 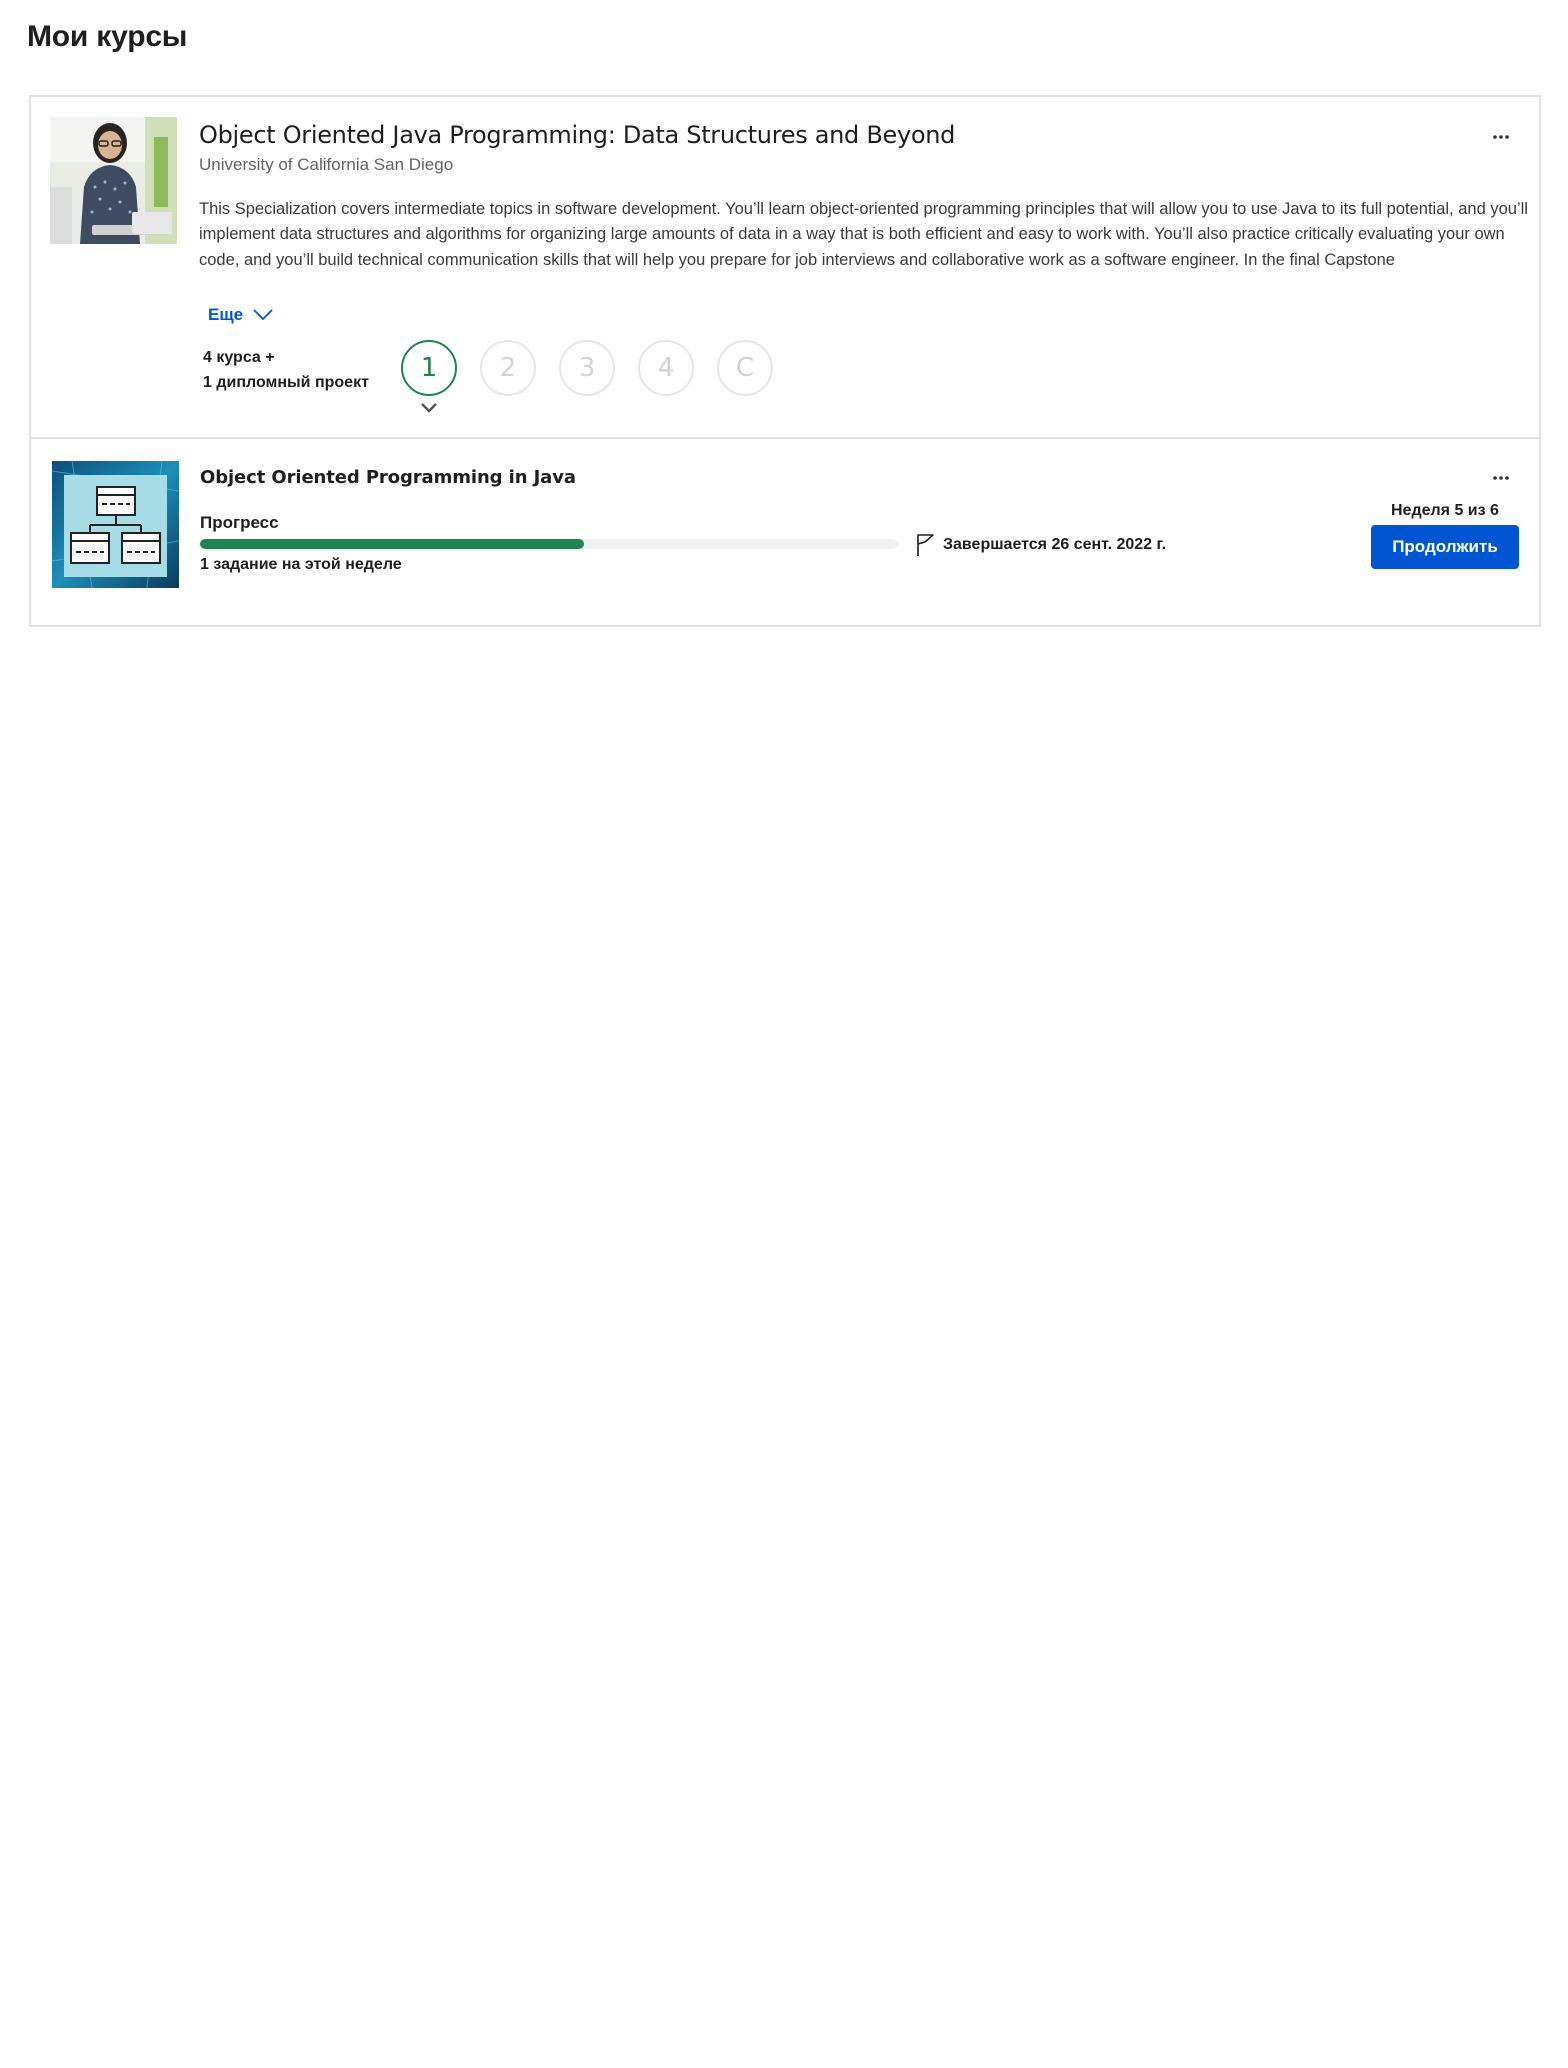 I want to click on step-2: 2, so click(x=508, y=368).